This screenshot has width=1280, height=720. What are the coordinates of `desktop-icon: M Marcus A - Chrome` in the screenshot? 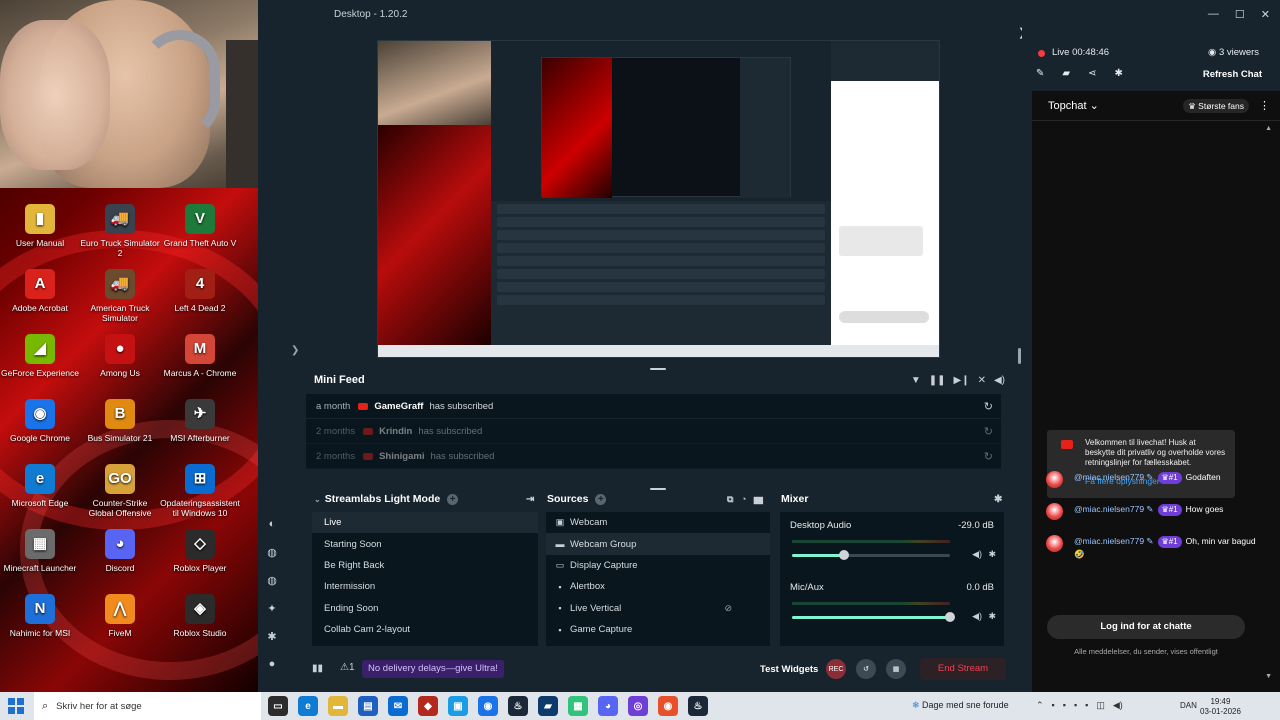 It's located at (200, 356).